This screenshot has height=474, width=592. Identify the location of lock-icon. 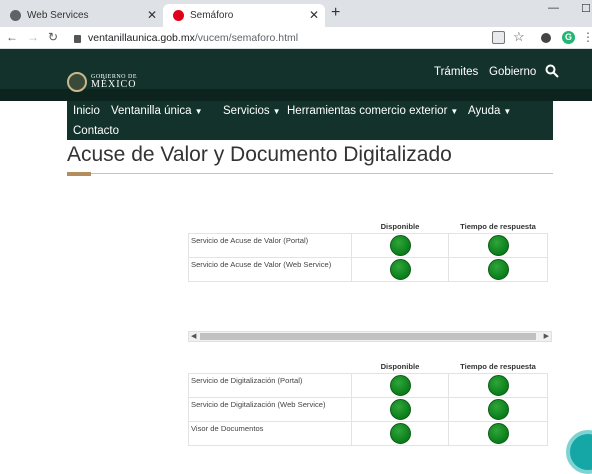
(77, 39).